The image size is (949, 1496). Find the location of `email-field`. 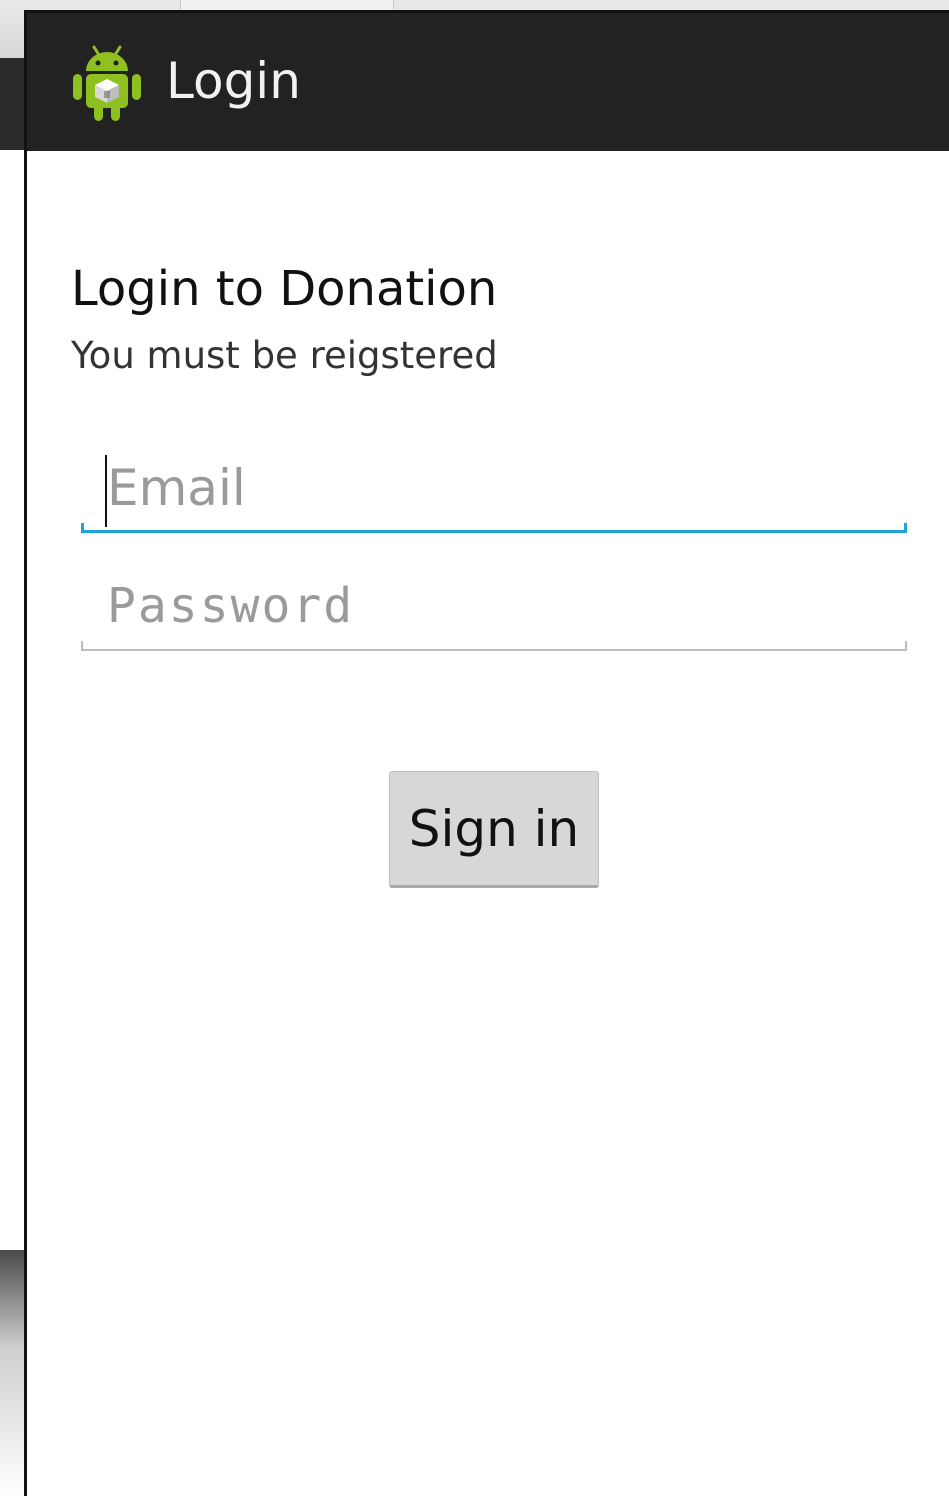

email-field is located at coordinates (494, 493).